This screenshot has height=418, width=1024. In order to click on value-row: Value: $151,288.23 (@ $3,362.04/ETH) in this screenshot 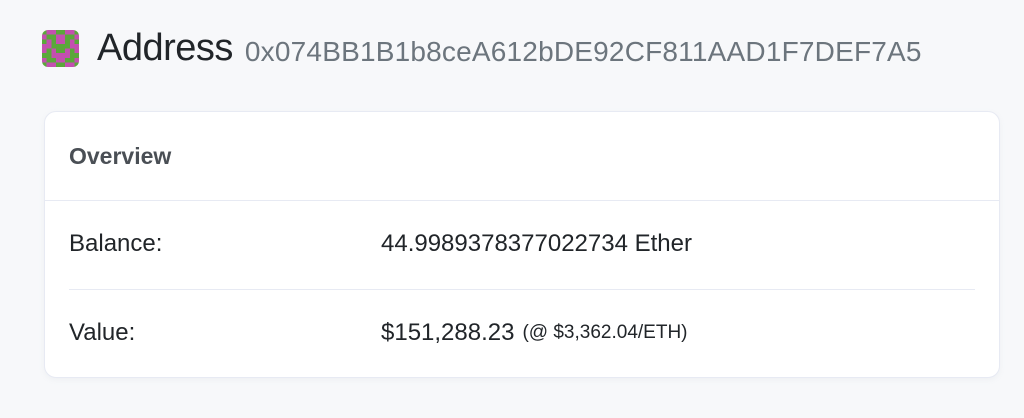, I will do `click(522, 333)`.